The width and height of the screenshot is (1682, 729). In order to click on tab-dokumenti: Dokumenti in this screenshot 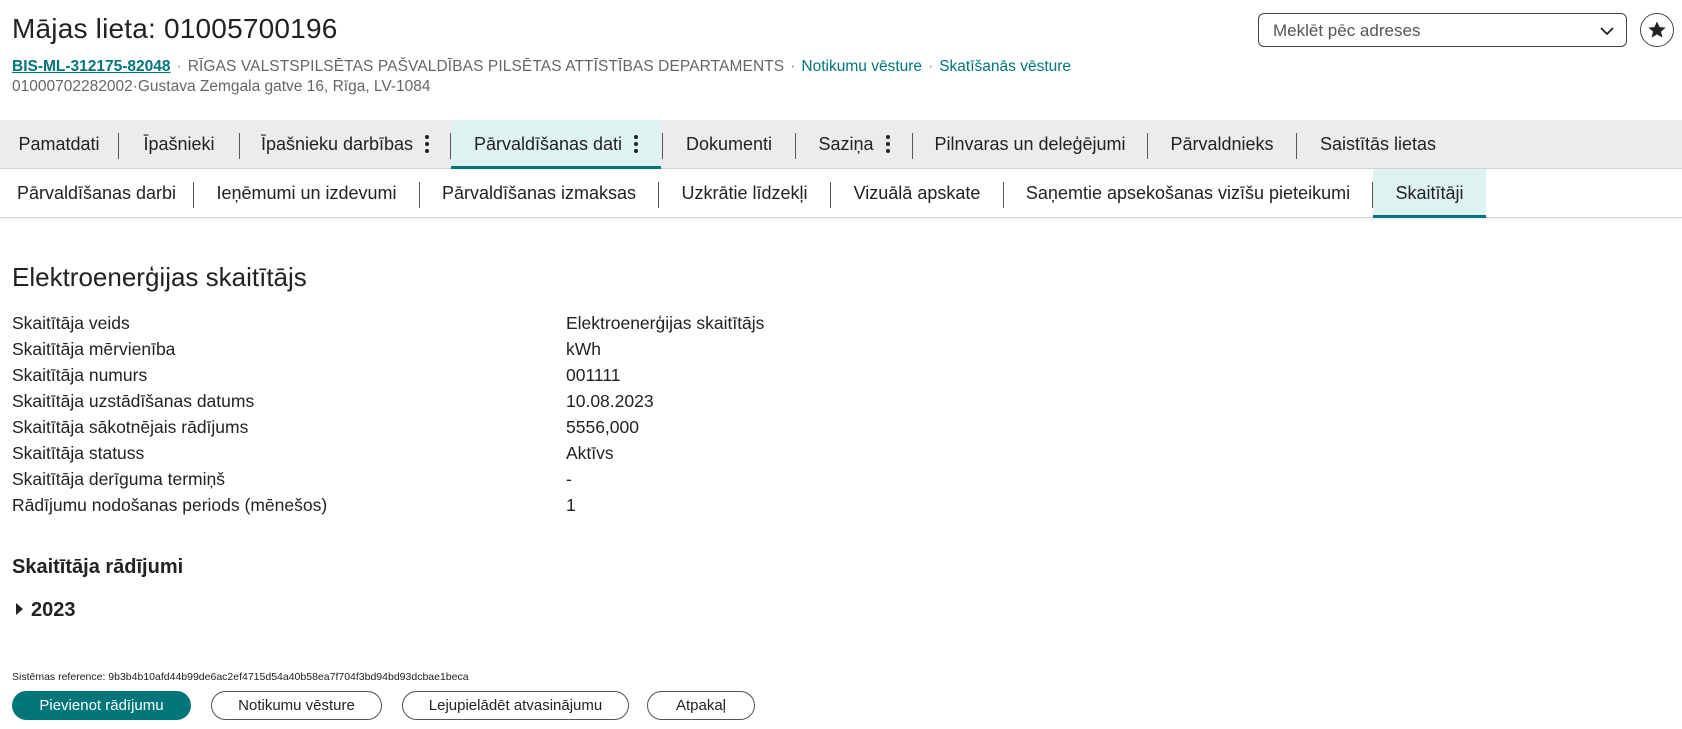, I will do `click(729, 144)`.